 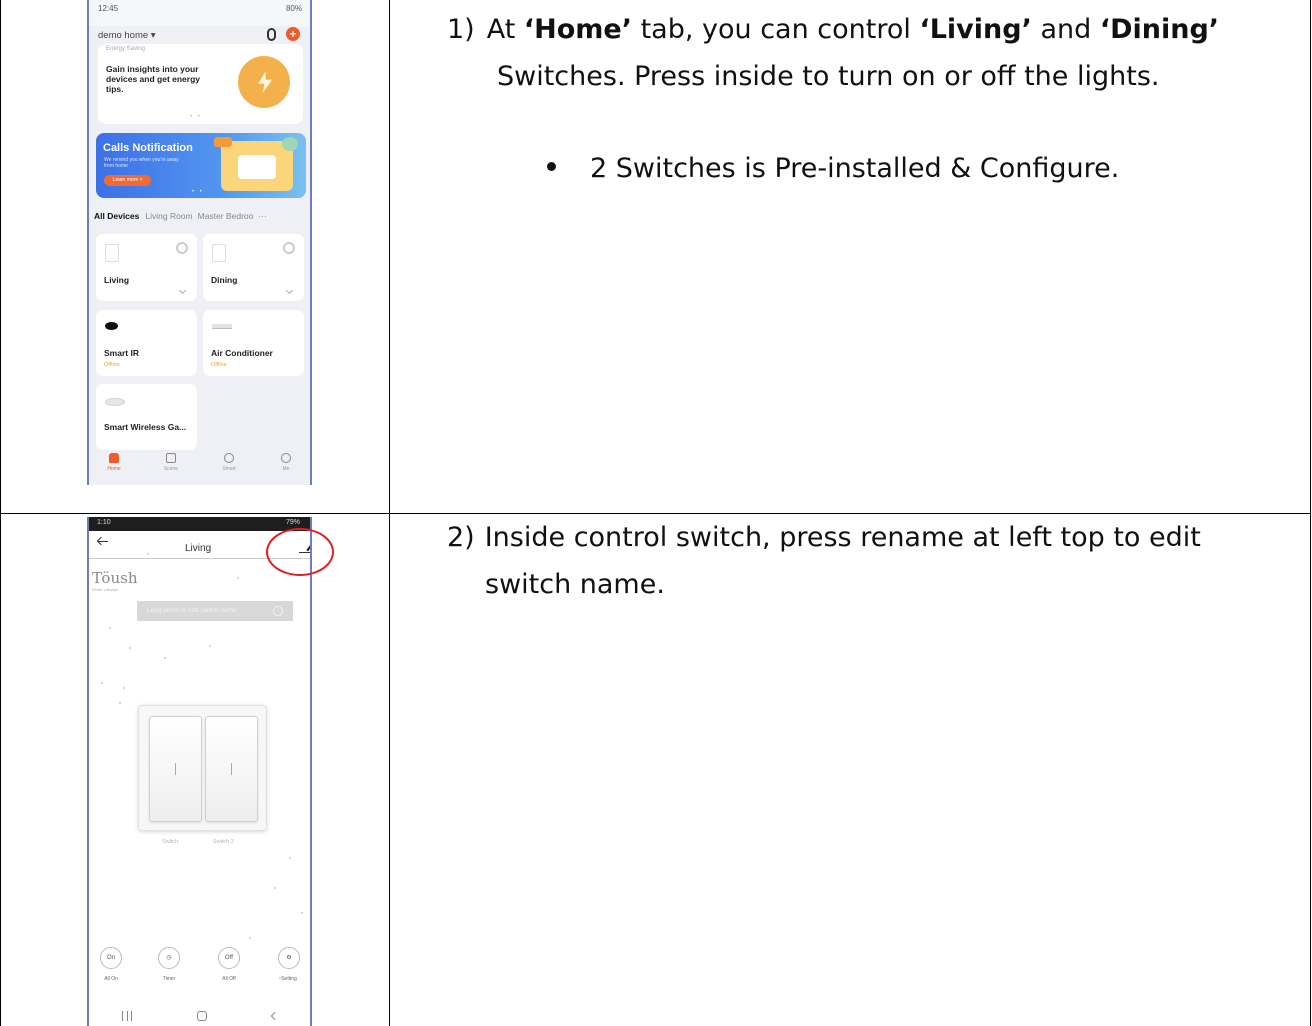 I want to click on nav-me-label: Me, so click(x=286, y=469).